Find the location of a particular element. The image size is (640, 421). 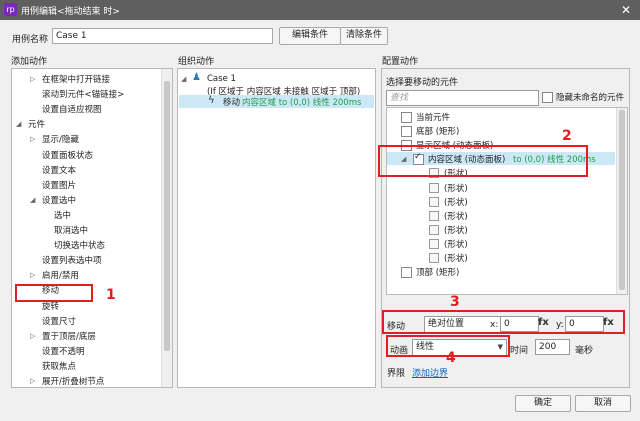

add-action-item: 设置面板状态 is located at coordinates (67, 155).